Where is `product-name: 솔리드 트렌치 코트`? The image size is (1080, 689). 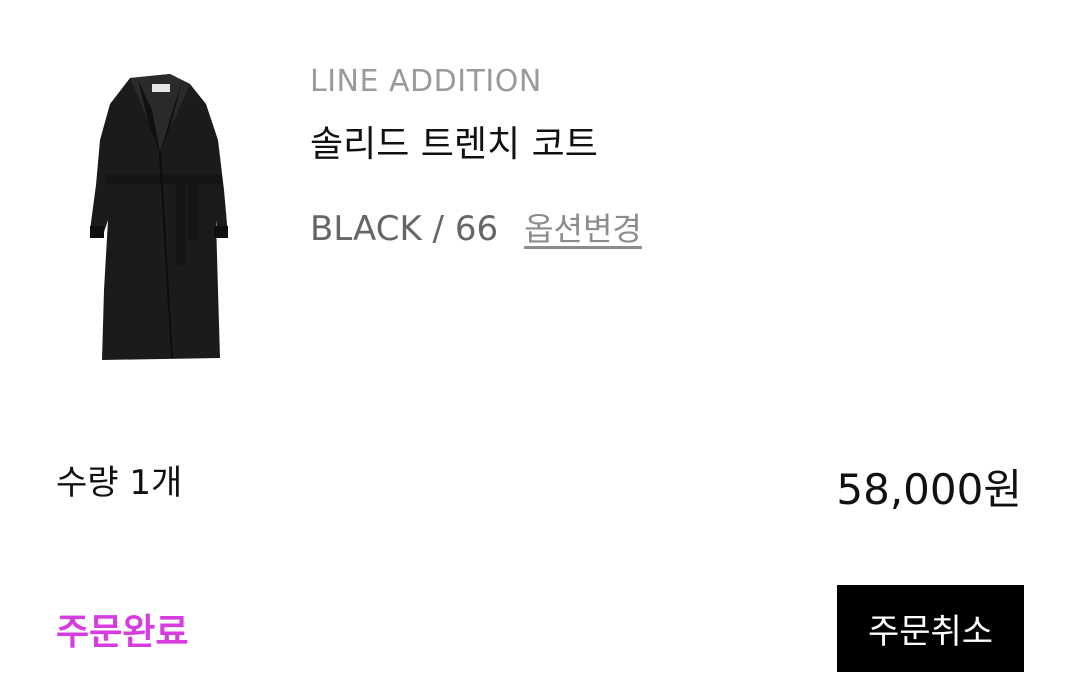 product-name: 솔리드 트렌치 코트 is located at coordinates (454, 141).